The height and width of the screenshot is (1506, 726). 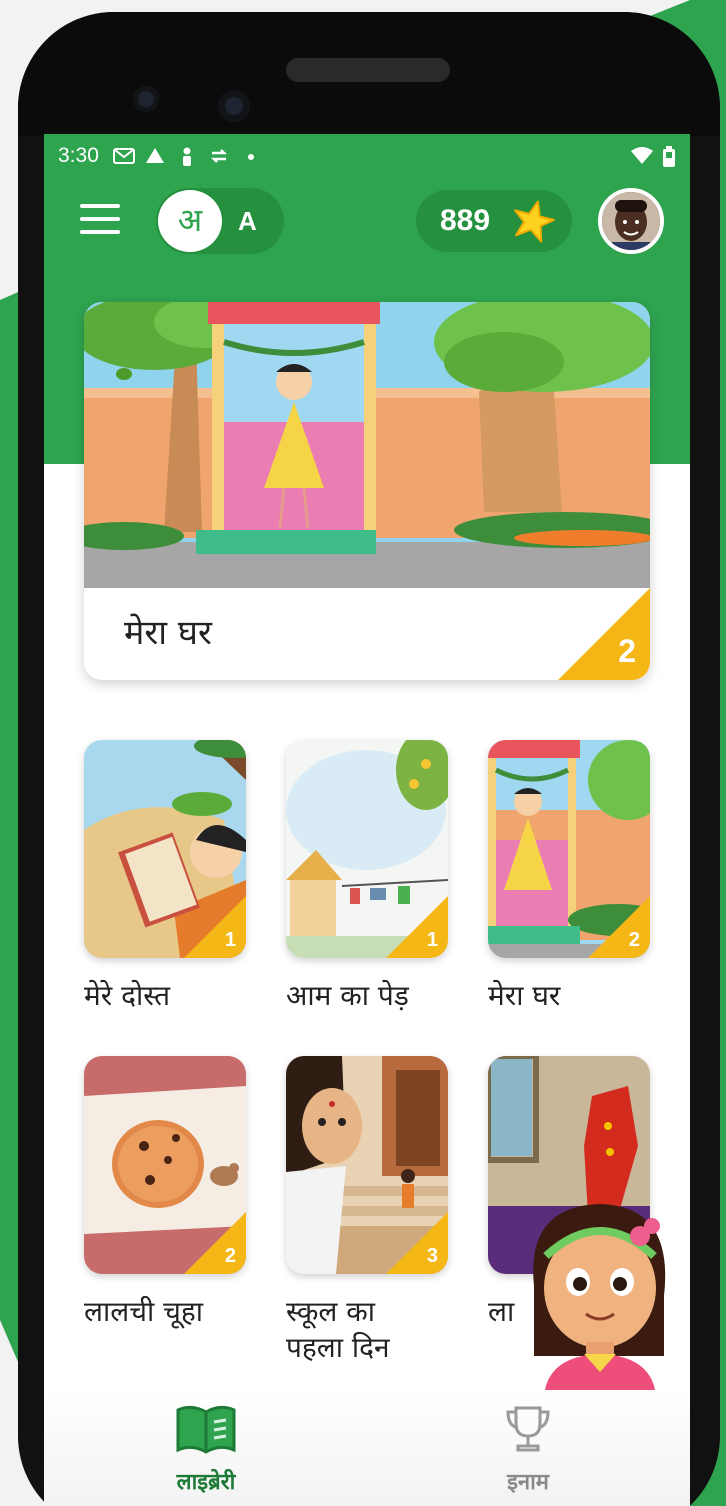 I want to click on profile-avatar, so click(x=631, y=221).